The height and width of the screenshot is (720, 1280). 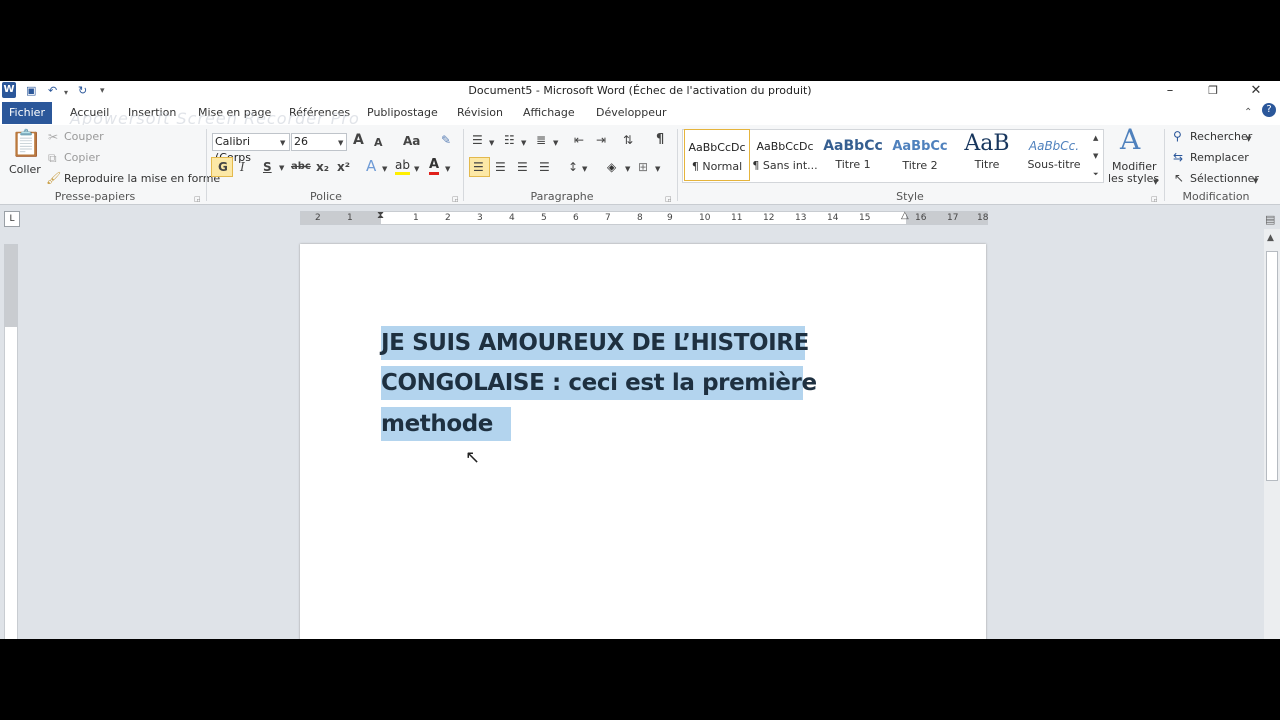 I want to click on indent-marker-icon: ⧗, so click(x=380, y=216).